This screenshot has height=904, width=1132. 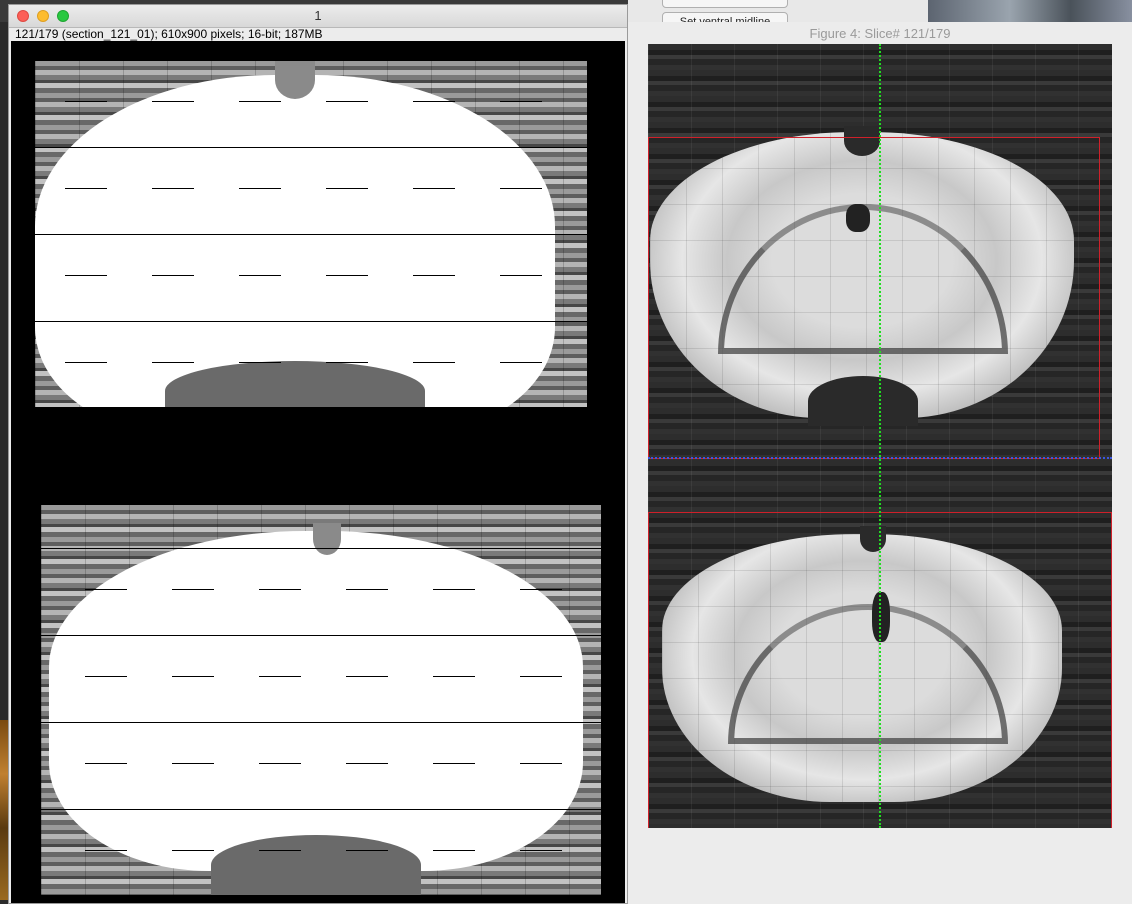 I want to click on window-titlebar: 1, so click(x=318, y=16).